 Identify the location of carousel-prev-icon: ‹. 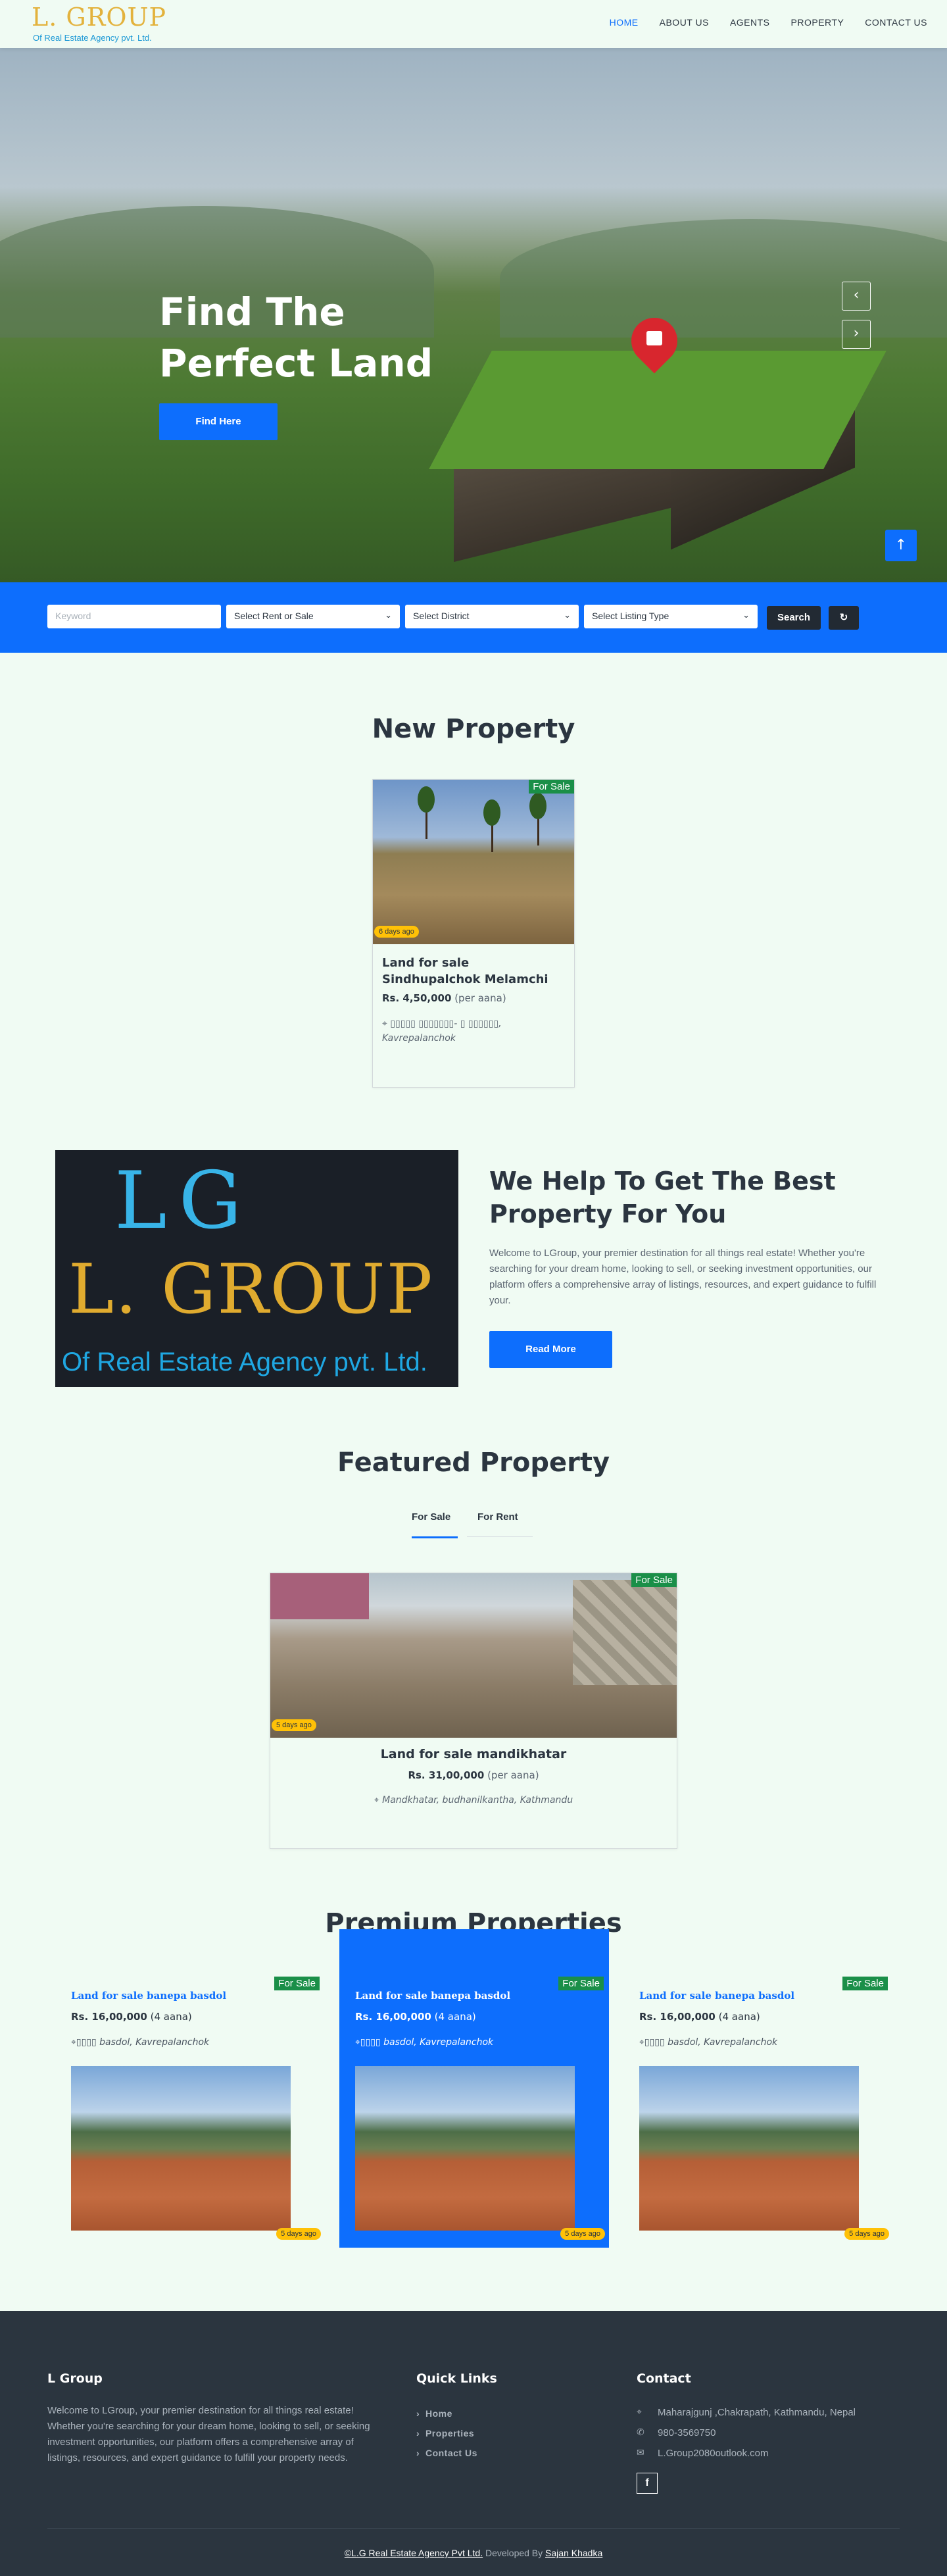
(856, 296).